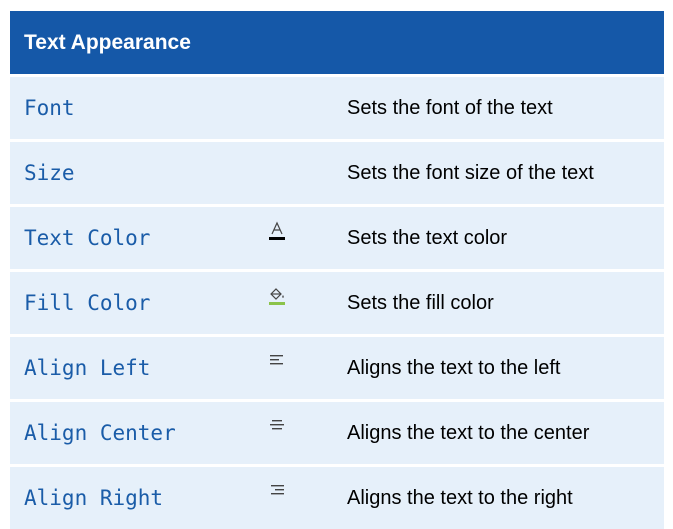 The image size is (673, 529). Describe the element at coordinates (450, 107) in the screenshot. I see `description-font: Sets the font of the text` at that location.